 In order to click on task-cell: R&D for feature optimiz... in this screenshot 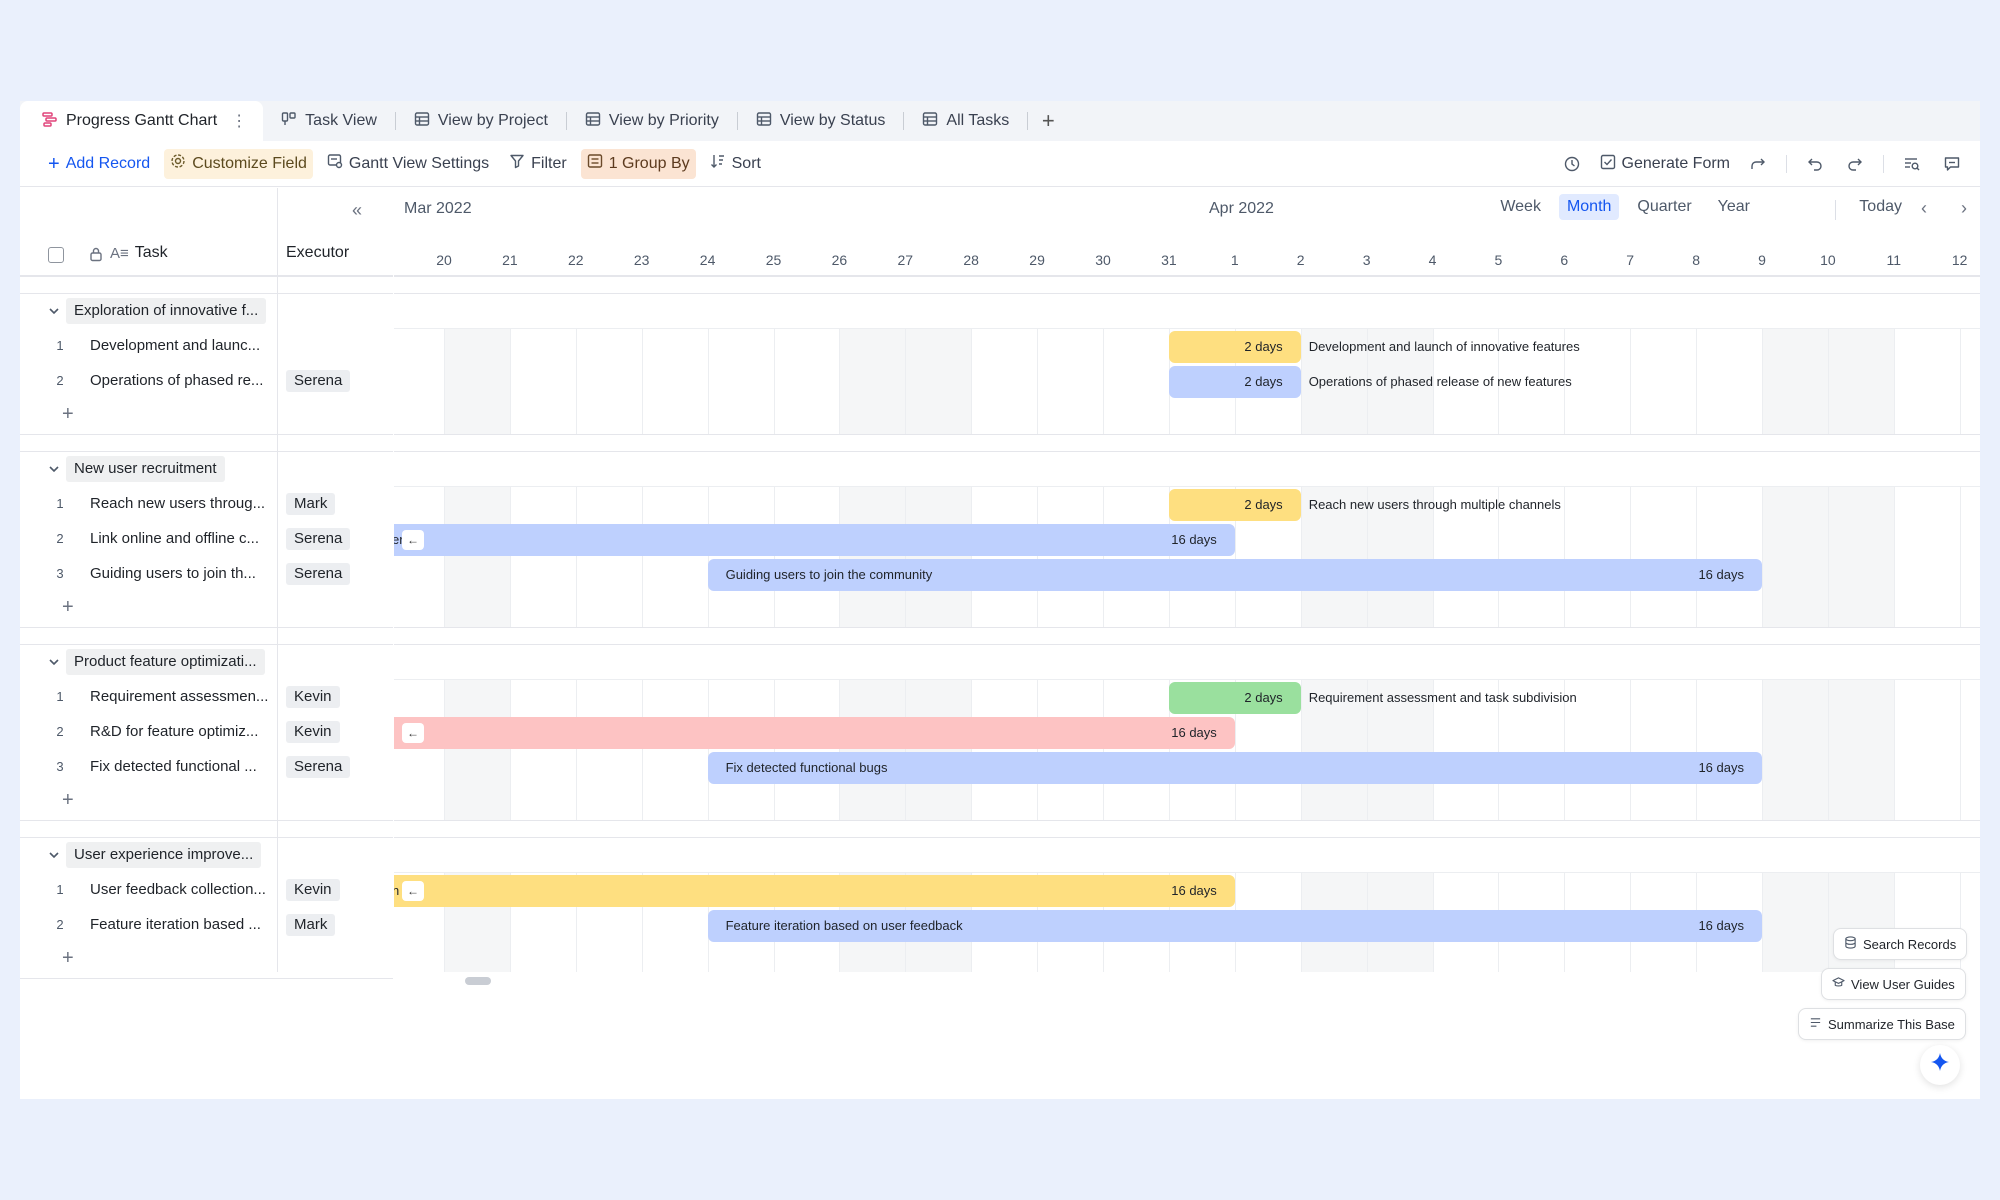, I will do `click(174, 731)`.